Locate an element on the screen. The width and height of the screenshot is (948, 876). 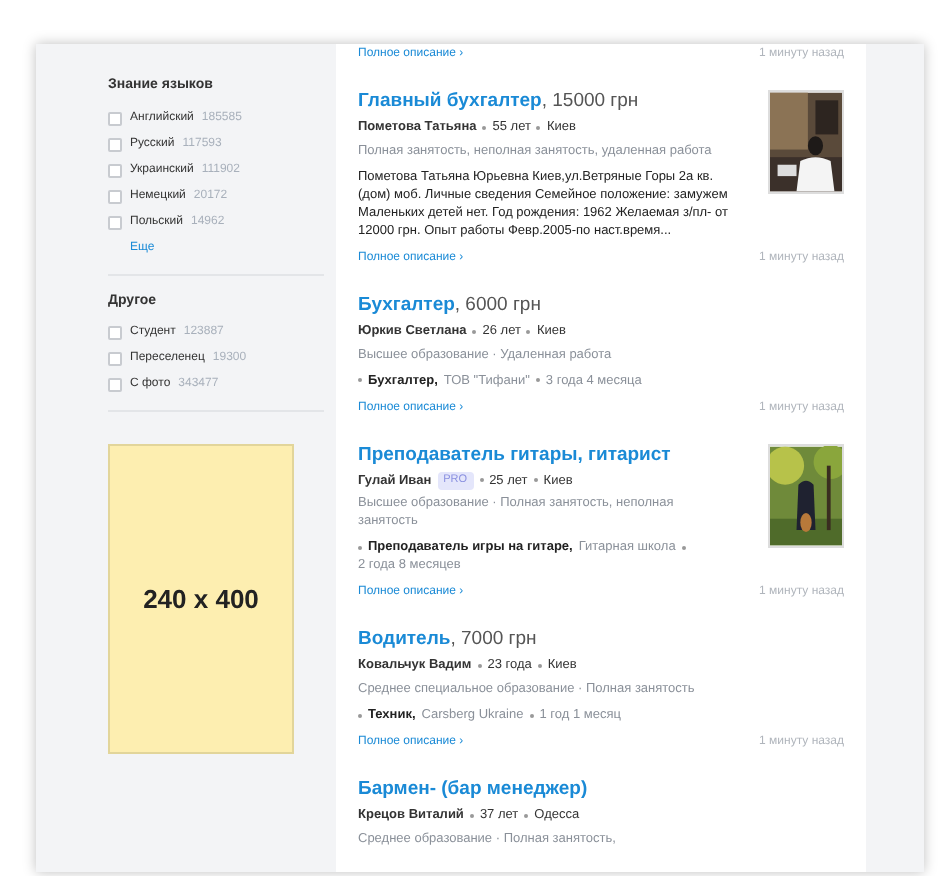
resume-title: Водитель, 7000 грн is located at coordinates (587, 640).